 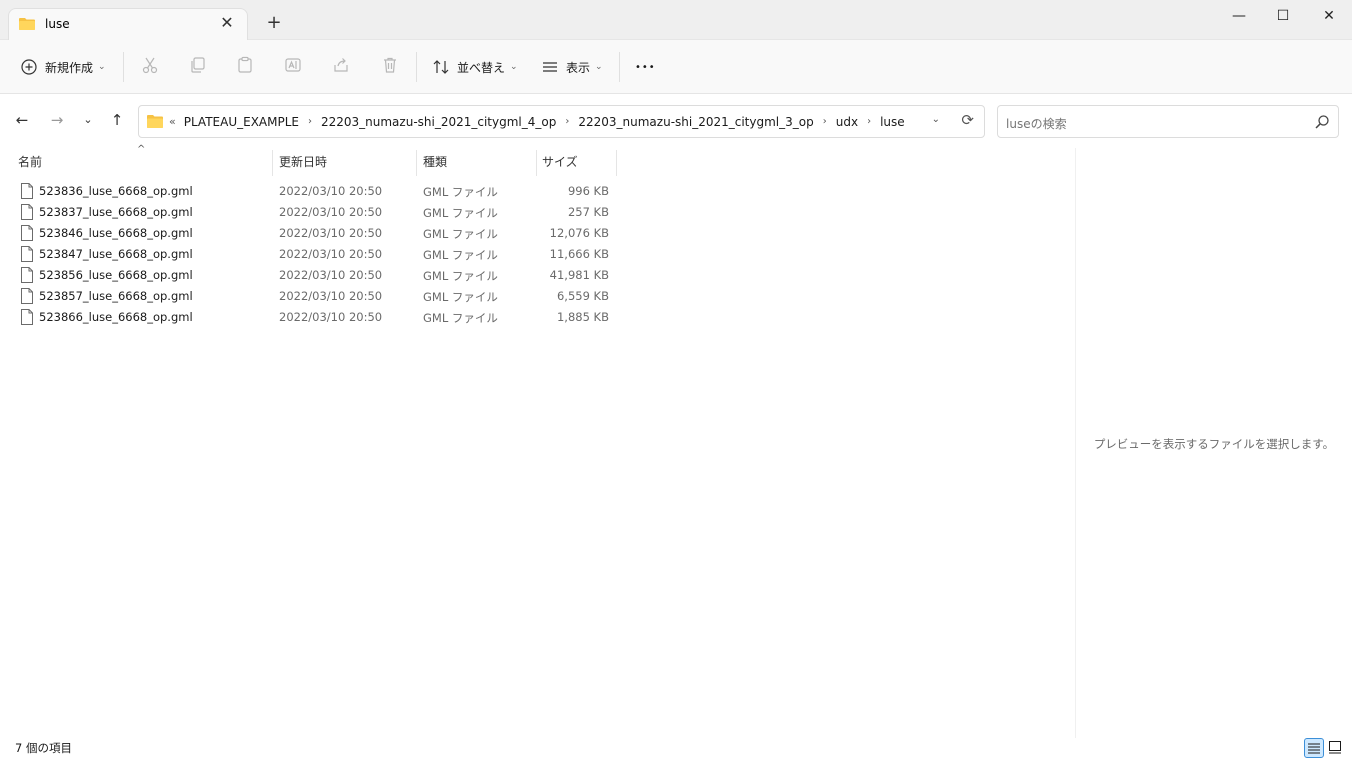 I want to click on more-options-button: •••, so click(x=645, y=67).